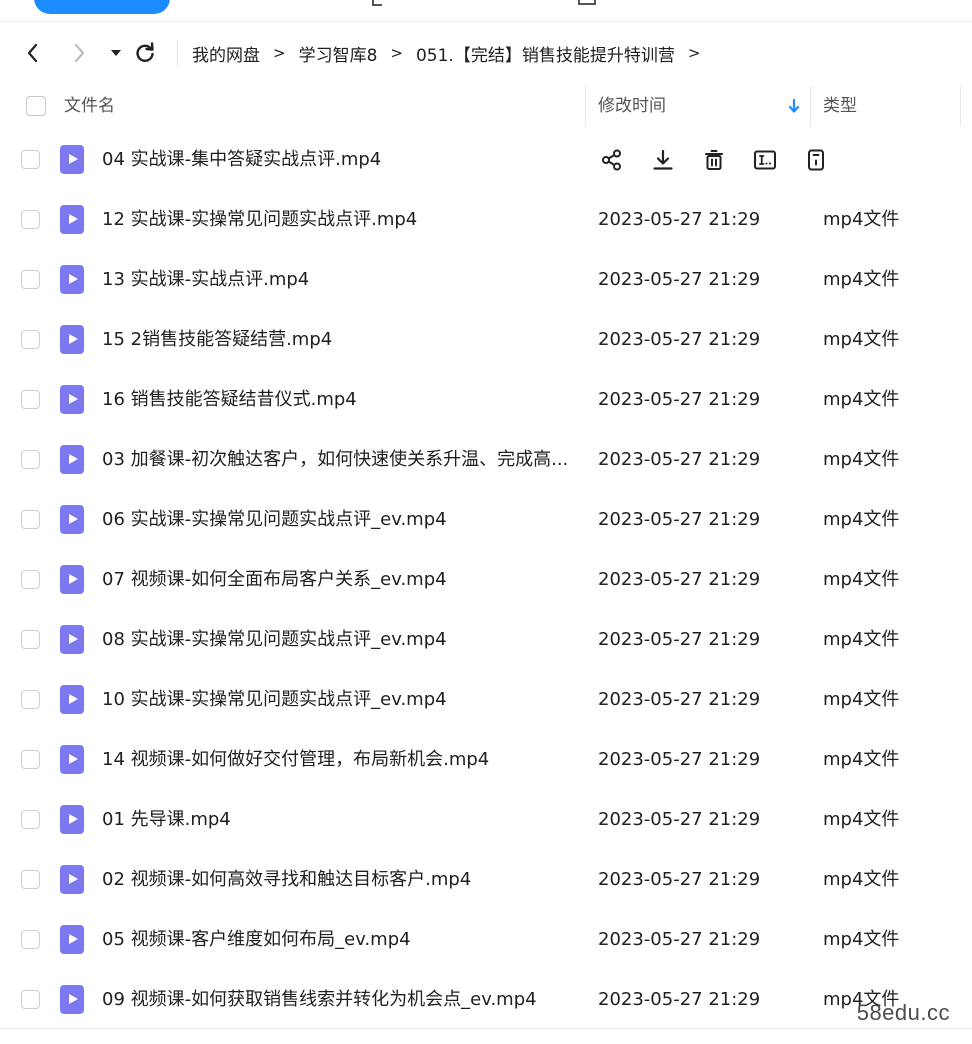 The image size is (972, 1044). I want to click on table-row: 15 2销售技能答疑结营.mp4 2023-05-27 21:29 mp4文件, so click(486, 340).